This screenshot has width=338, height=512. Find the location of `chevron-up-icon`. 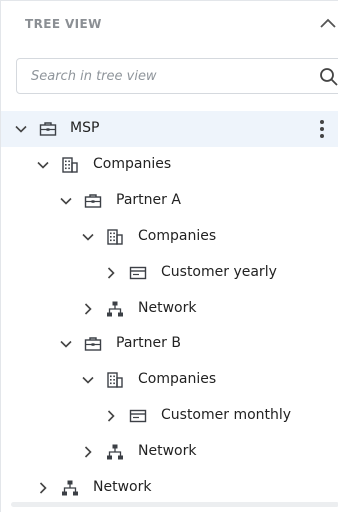

chevron-up-icon is located at coordinates (328, 23).